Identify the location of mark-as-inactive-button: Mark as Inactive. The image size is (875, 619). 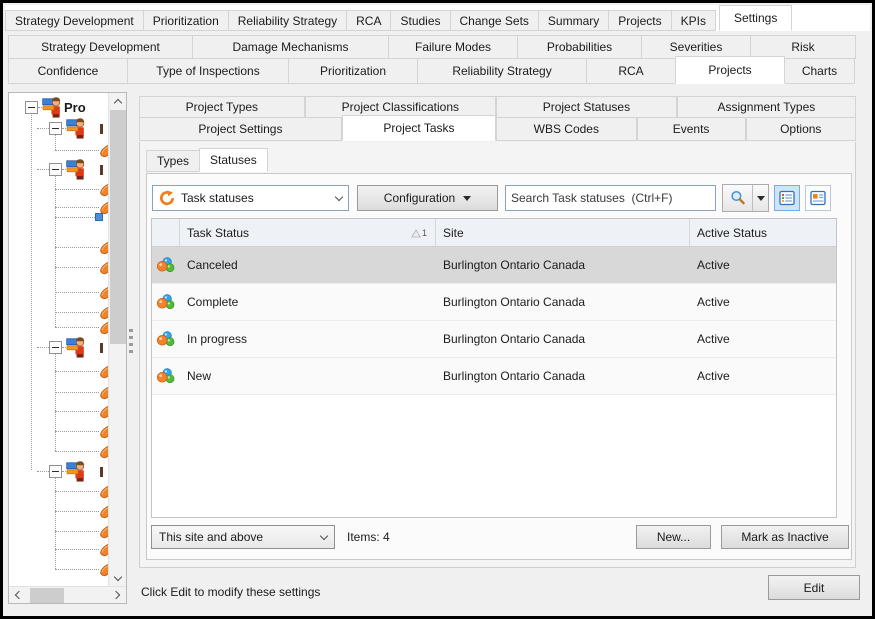
(785, 537).